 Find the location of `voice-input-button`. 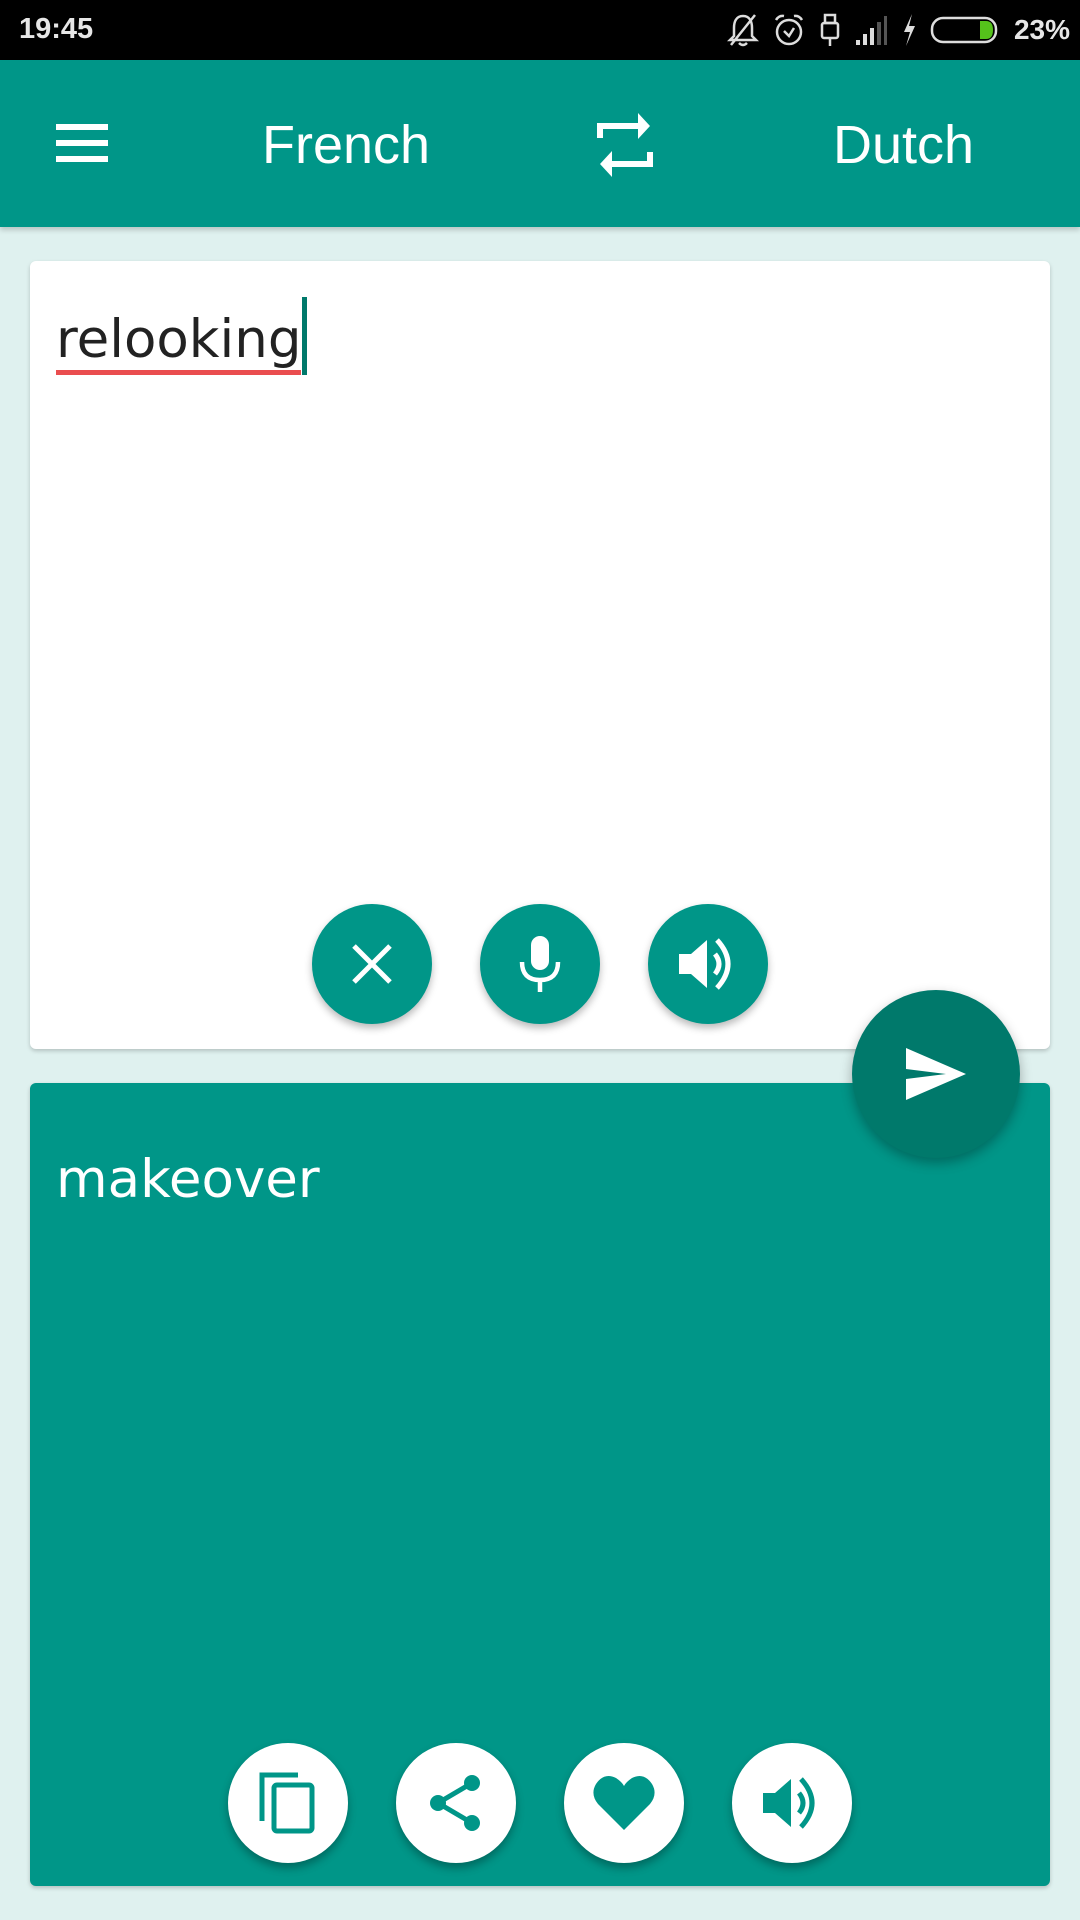

voice-input-button is located at coordinates (540, 964).